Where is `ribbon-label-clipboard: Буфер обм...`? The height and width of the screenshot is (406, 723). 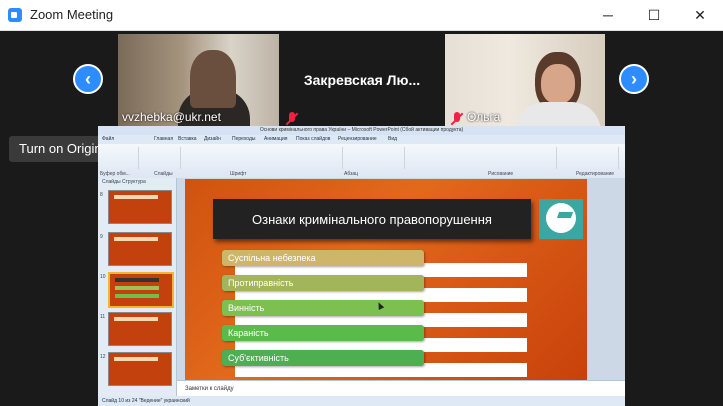
ribbon-label-clipboard: Буфер обм... is located at coordinates (115, 174).